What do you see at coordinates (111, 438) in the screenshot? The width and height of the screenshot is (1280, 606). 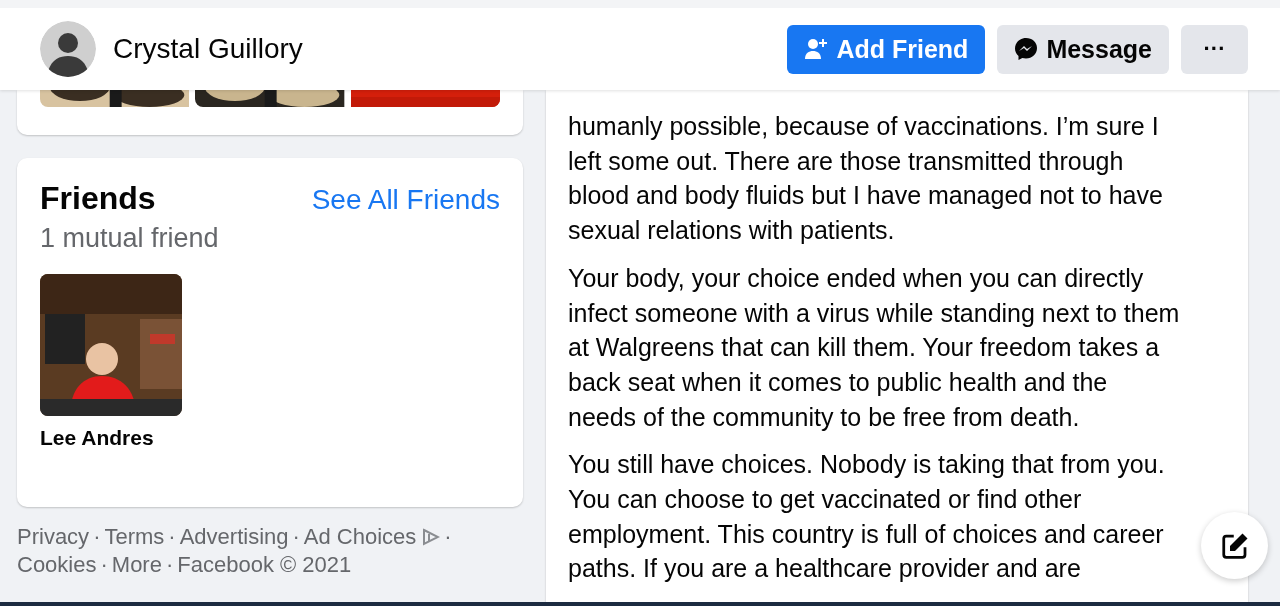 I see `friend-name: Lee Andres` at bounding box center [111, 438].